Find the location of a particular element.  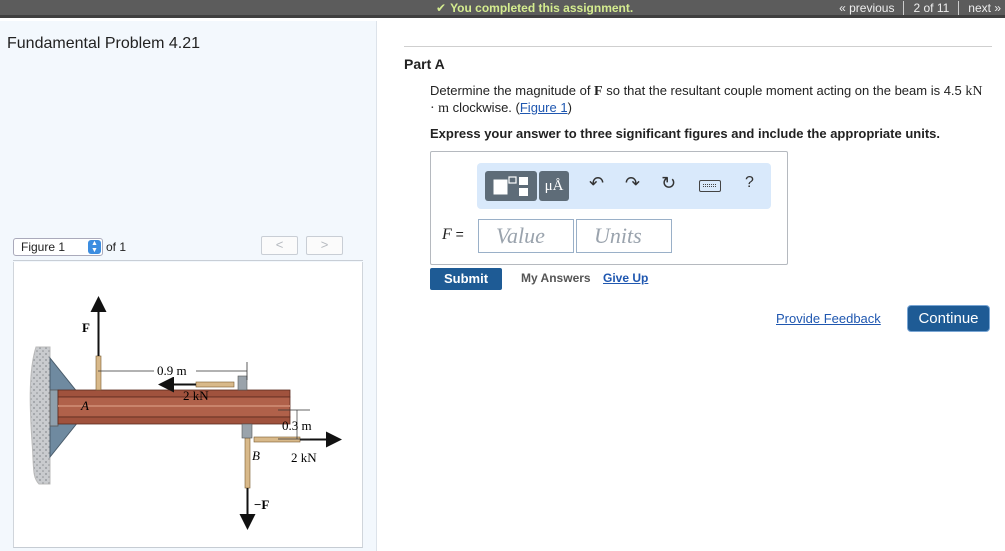

keyboard-icon is located at coordinates (710, 186).